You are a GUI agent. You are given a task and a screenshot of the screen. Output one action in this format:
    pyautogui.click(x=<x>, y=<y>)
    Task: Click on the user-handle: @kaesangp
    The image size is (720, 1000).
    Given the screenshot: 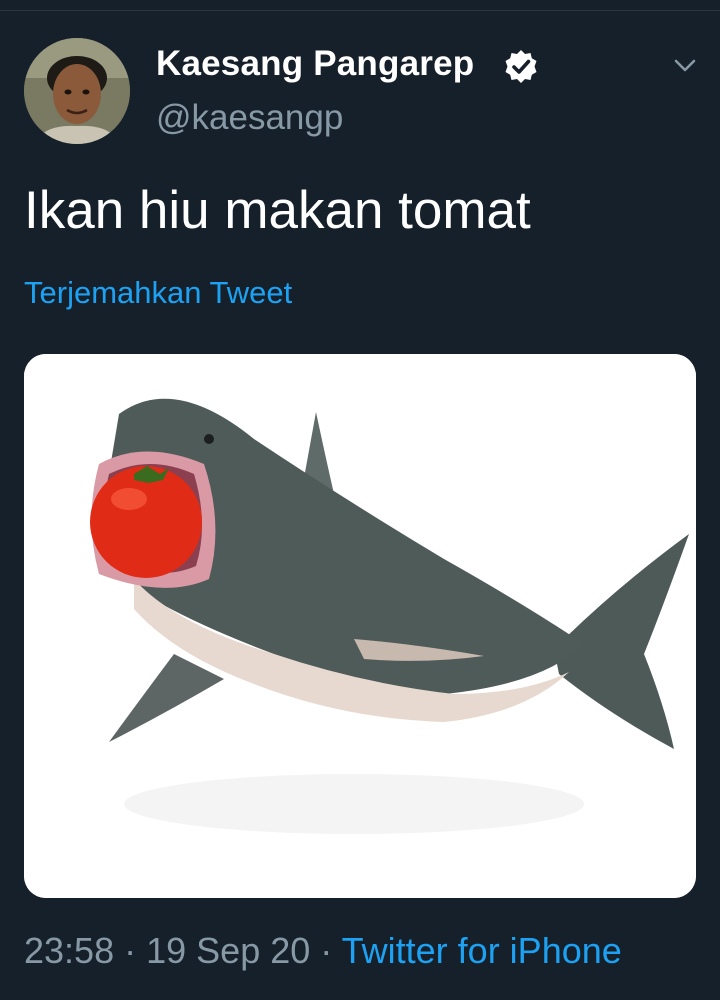 What is the action you would take?
    pyautogui.click(x=249, y=118)
    